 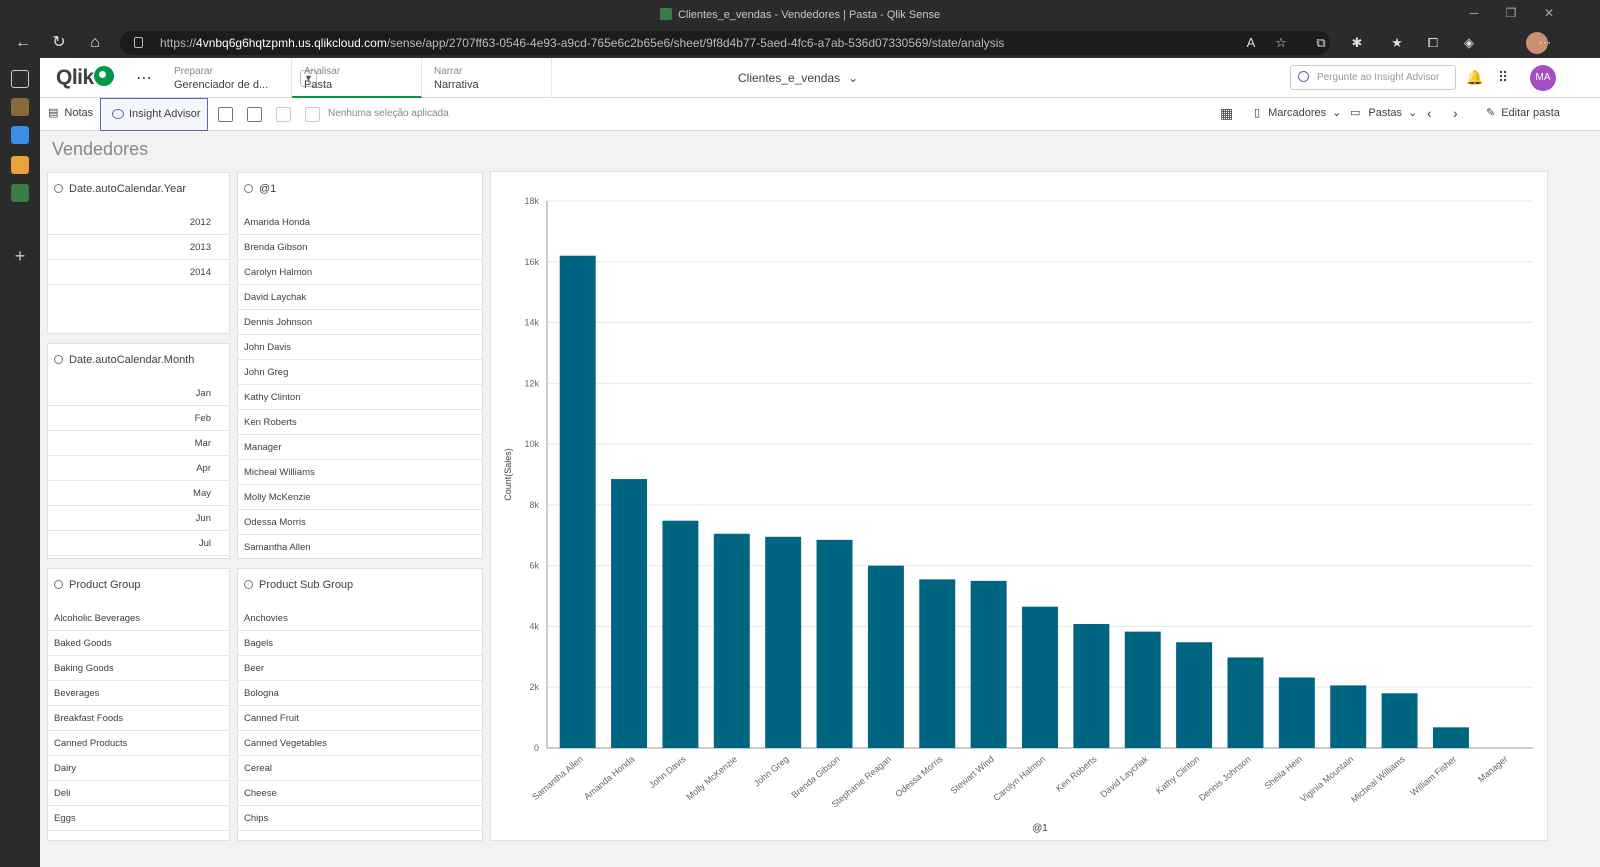 I want to click on product-group-list-item: Baking Goods, so click(x=138, y=668).